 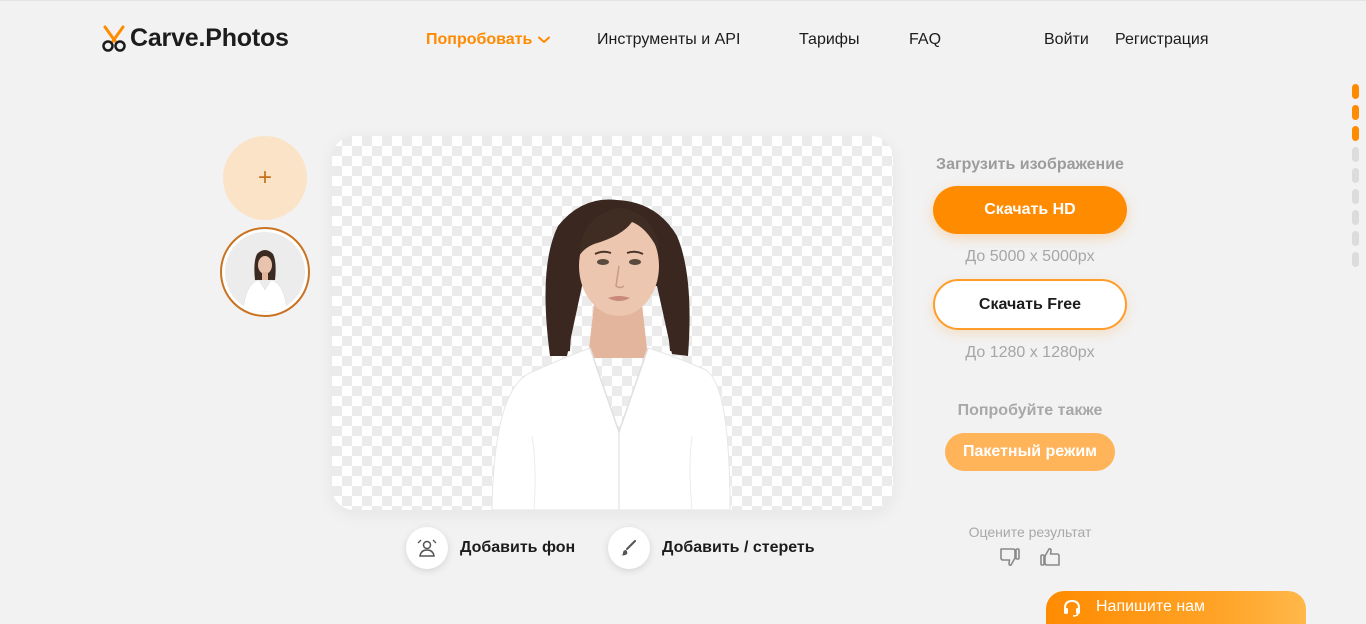 What do you see at coordinates (925, 40) in the screenshot?
I see `nav-faq: FAQ` at bounding box center [925, 40].